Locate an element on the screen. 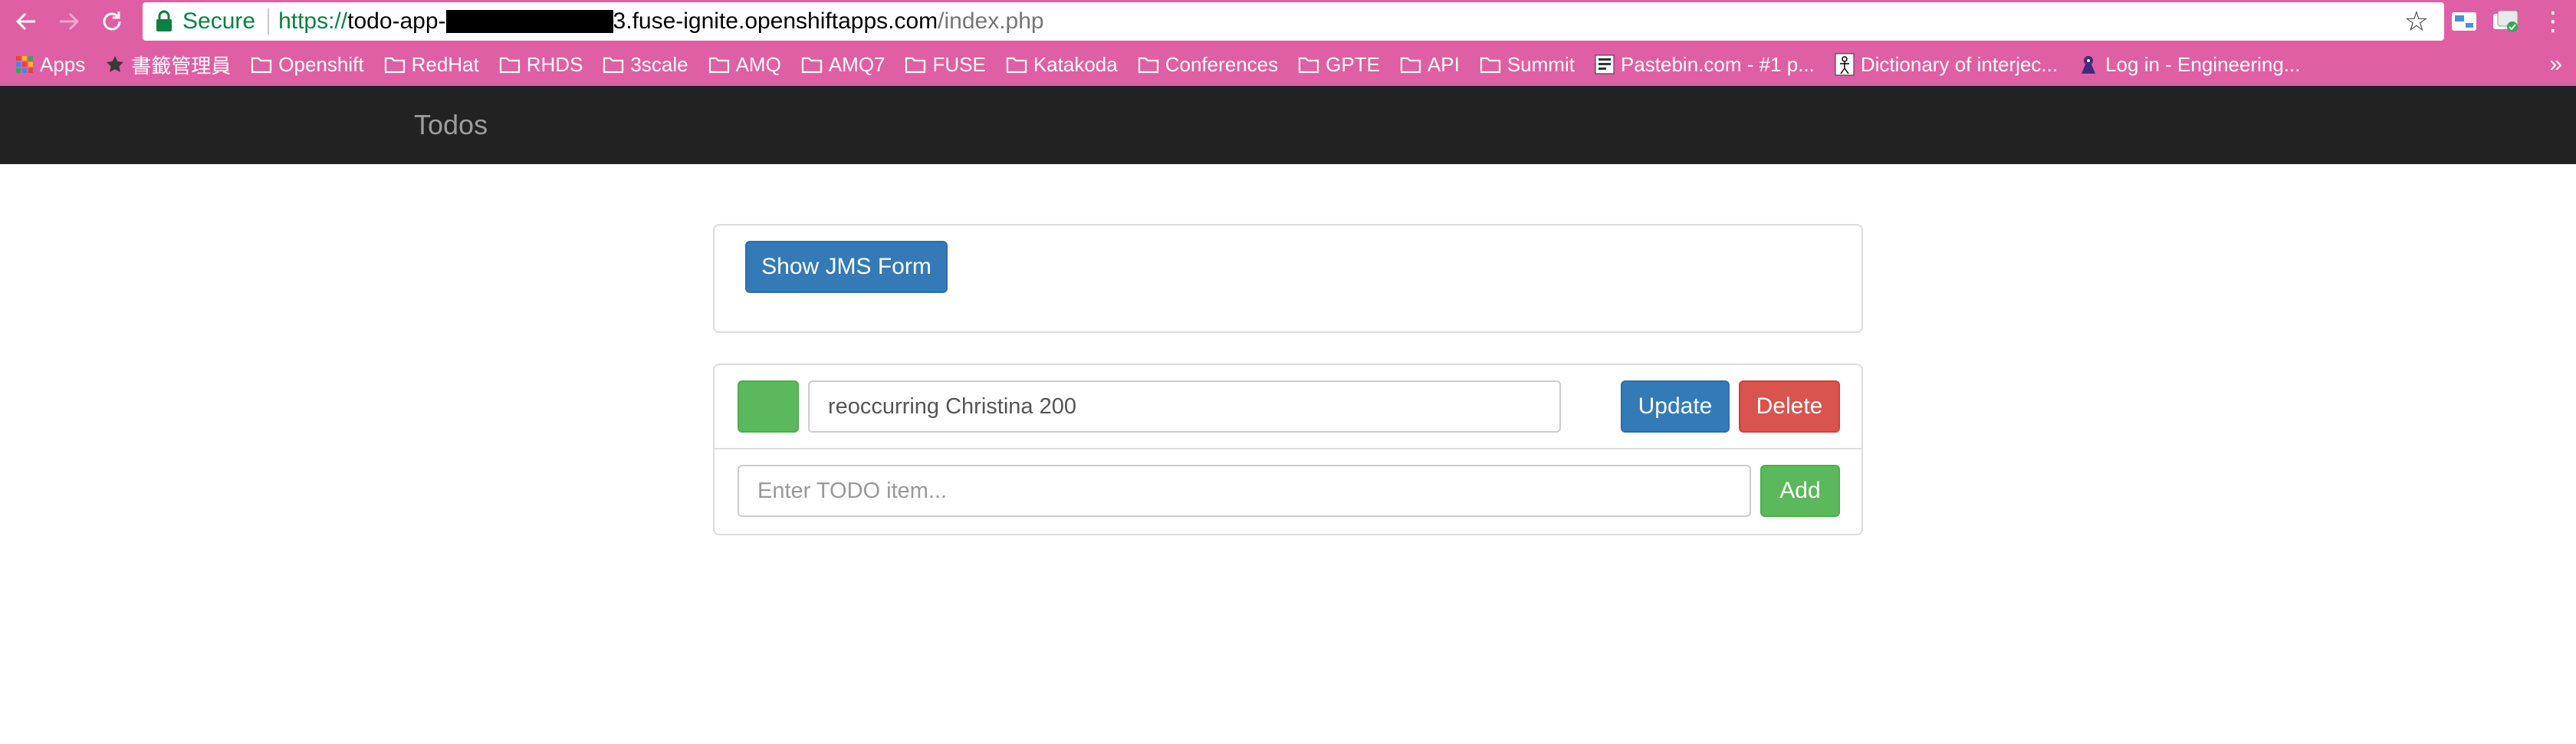 Image resolution: width=2576 pixels, height=744 pixels. bookmark-item: 書籤管理員 is located at coordinates (168, 65).